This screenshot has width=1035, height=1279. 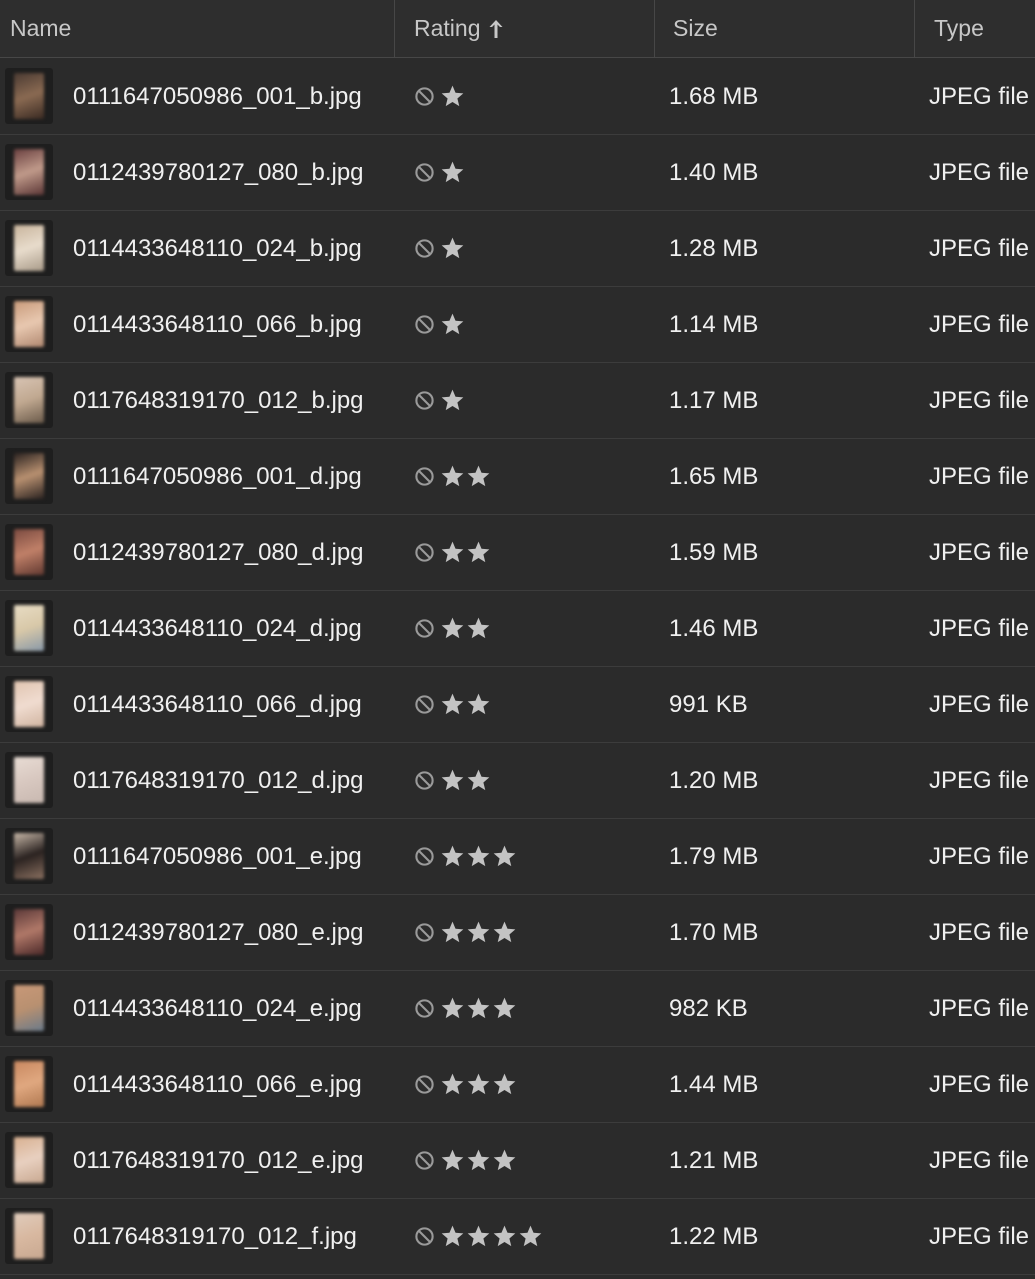 I want to click on column-header-rating: Rating, so click(x=524, y=28).